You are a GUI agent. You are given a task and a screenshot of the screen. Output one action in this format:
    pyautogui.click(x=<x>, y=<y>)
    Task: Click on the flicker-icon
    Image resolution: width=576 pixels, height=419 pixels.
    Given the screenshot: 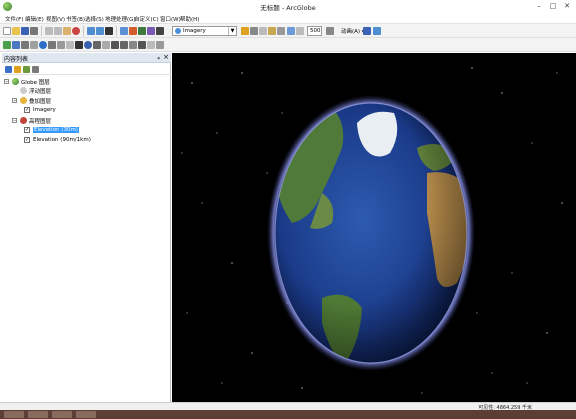 What is the action you would take?
    pyautogui.click(x=263, y=31)
    